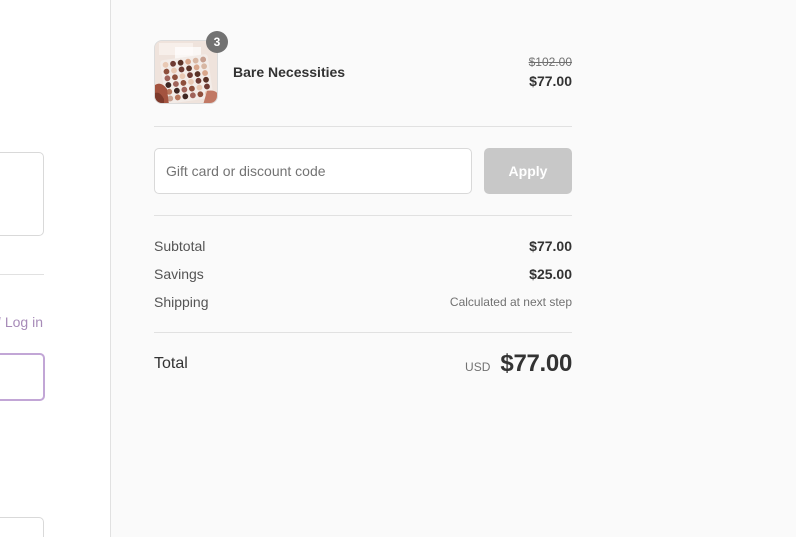 The height and width of the screenshot is (537, 796). I want to click on email-field, so click(22, 377).